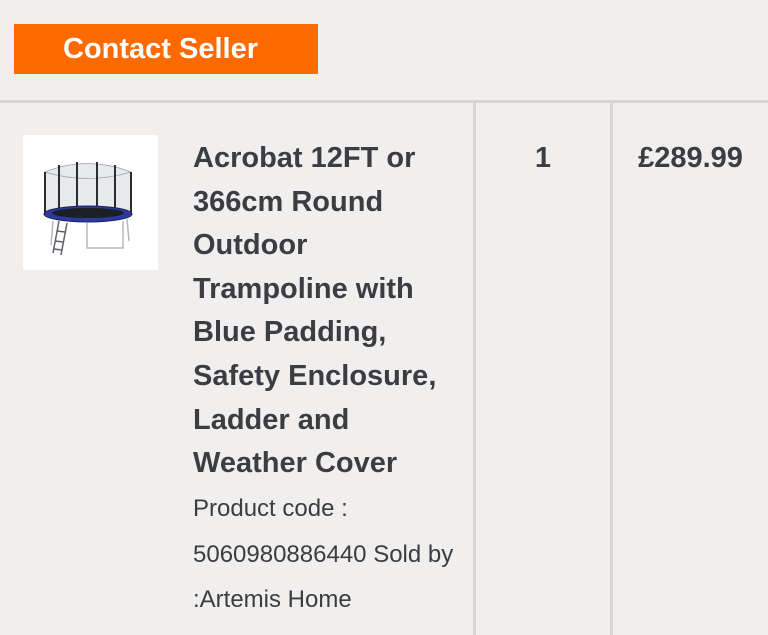 Image resolution: width=768 pixels, height=635 pixels. I want to click on item-price: £289.99, so click(690, 158).